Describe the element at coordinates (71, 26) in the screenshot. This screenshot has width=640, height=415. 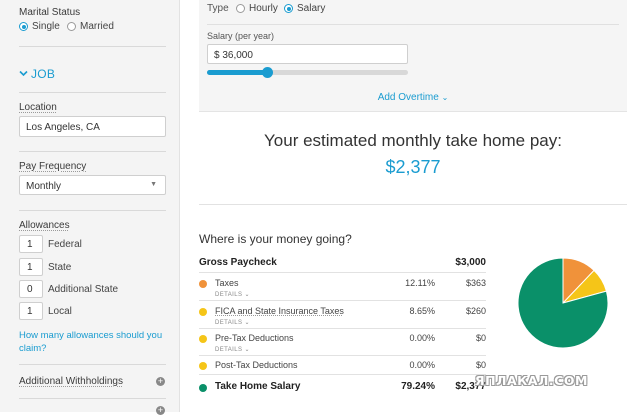
I see `married-radio` at that location.